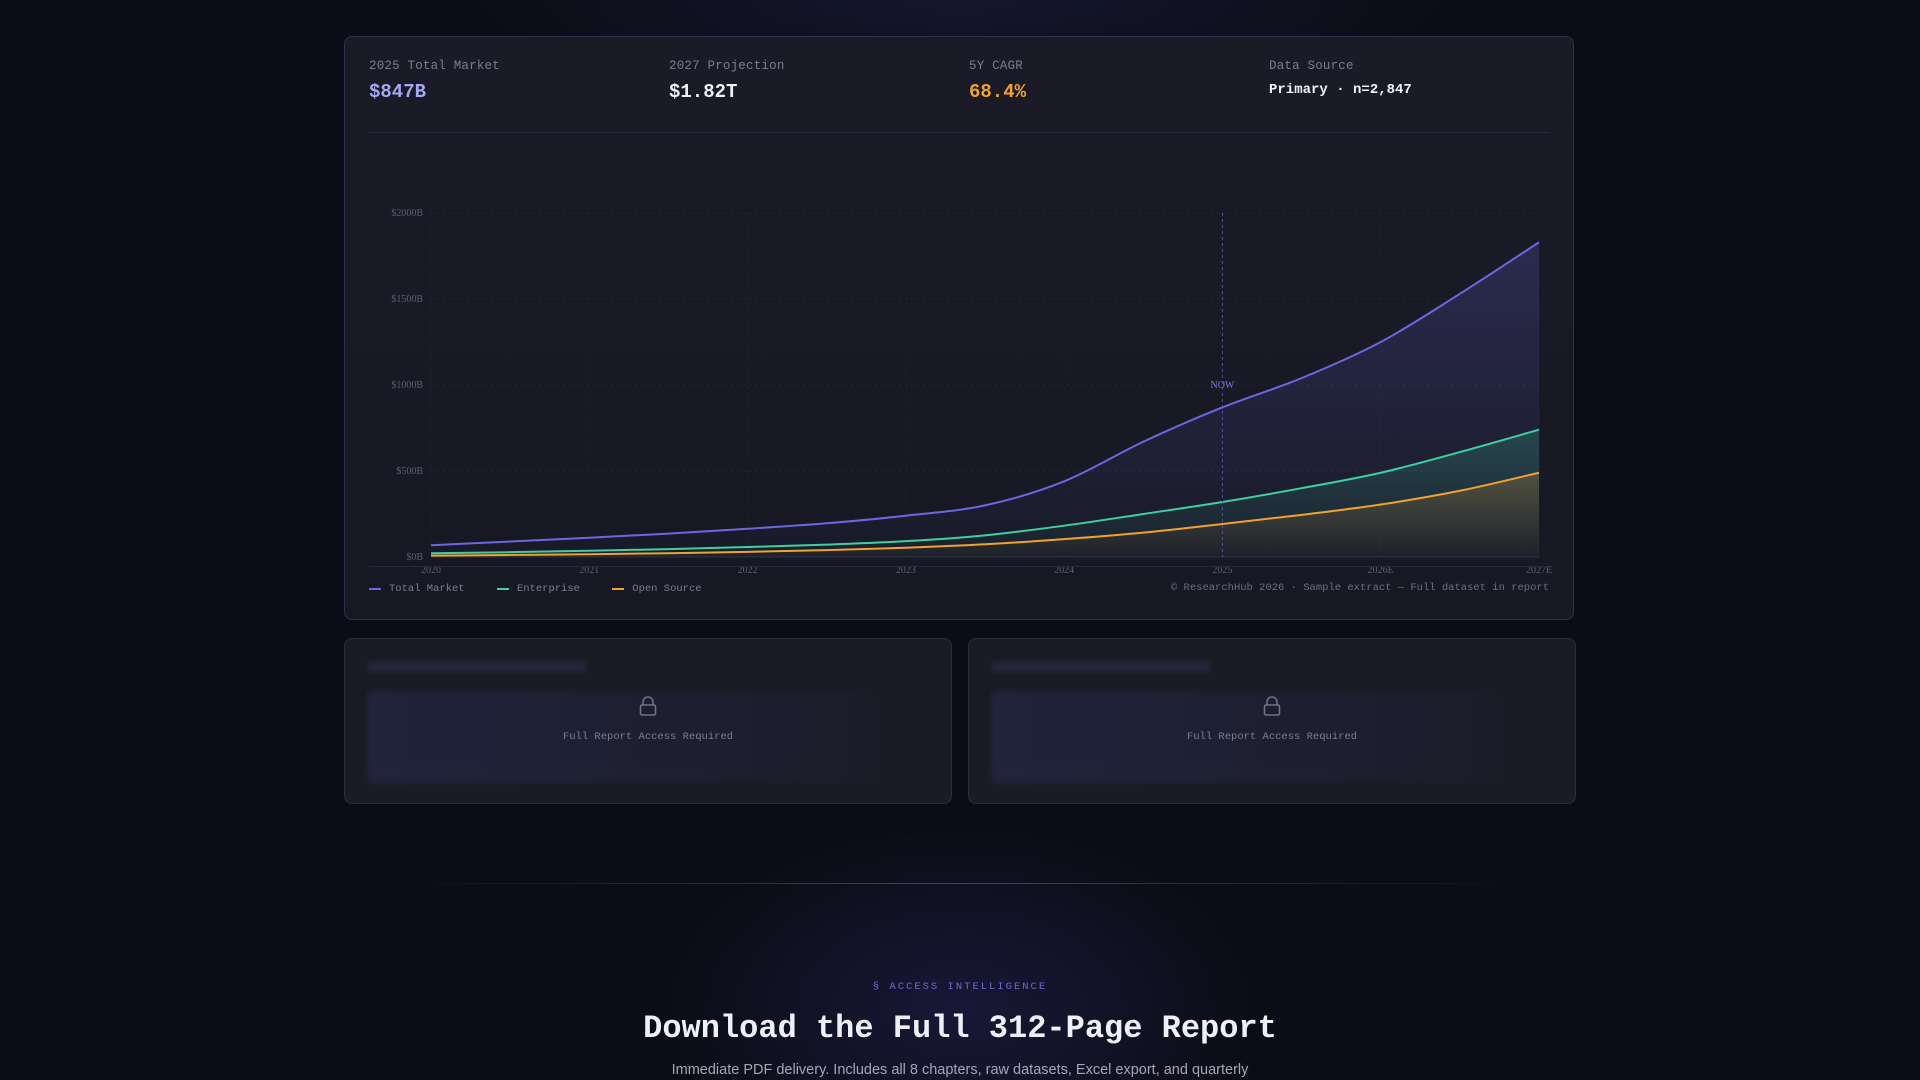 This screenshot has width=1920, height=1080. I want to click on y-tick-label: $2000B, so click(407, 213).